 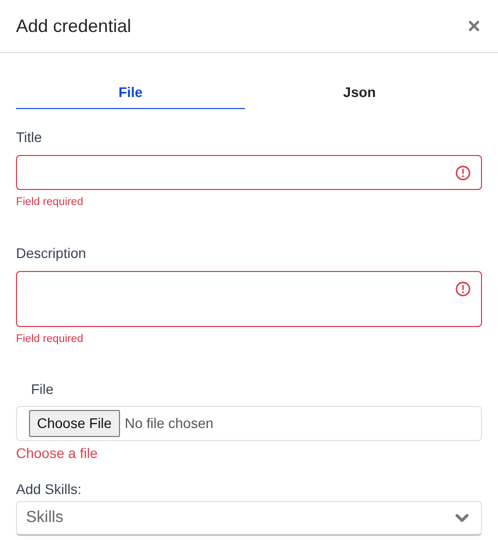 What do you see at coordinates (249, 172) in the screenshot?
I see `input-field` at bounding box center [249, 172].